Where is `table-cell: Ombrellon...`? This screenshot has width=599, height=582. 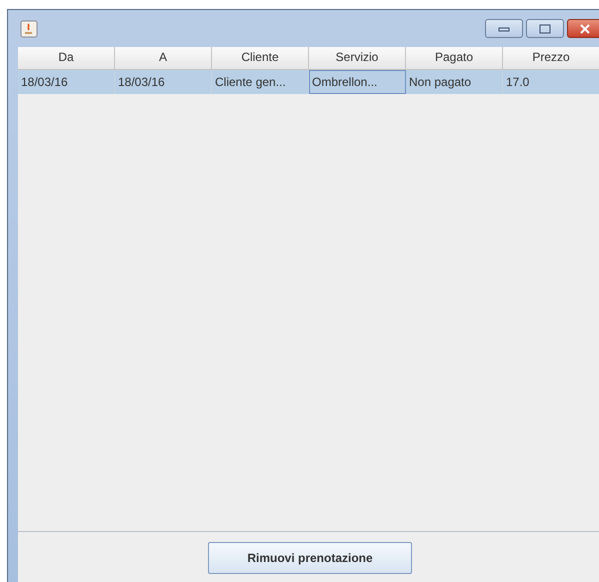 table-cell: Ombrellon... is located at coordinates (357, 82).